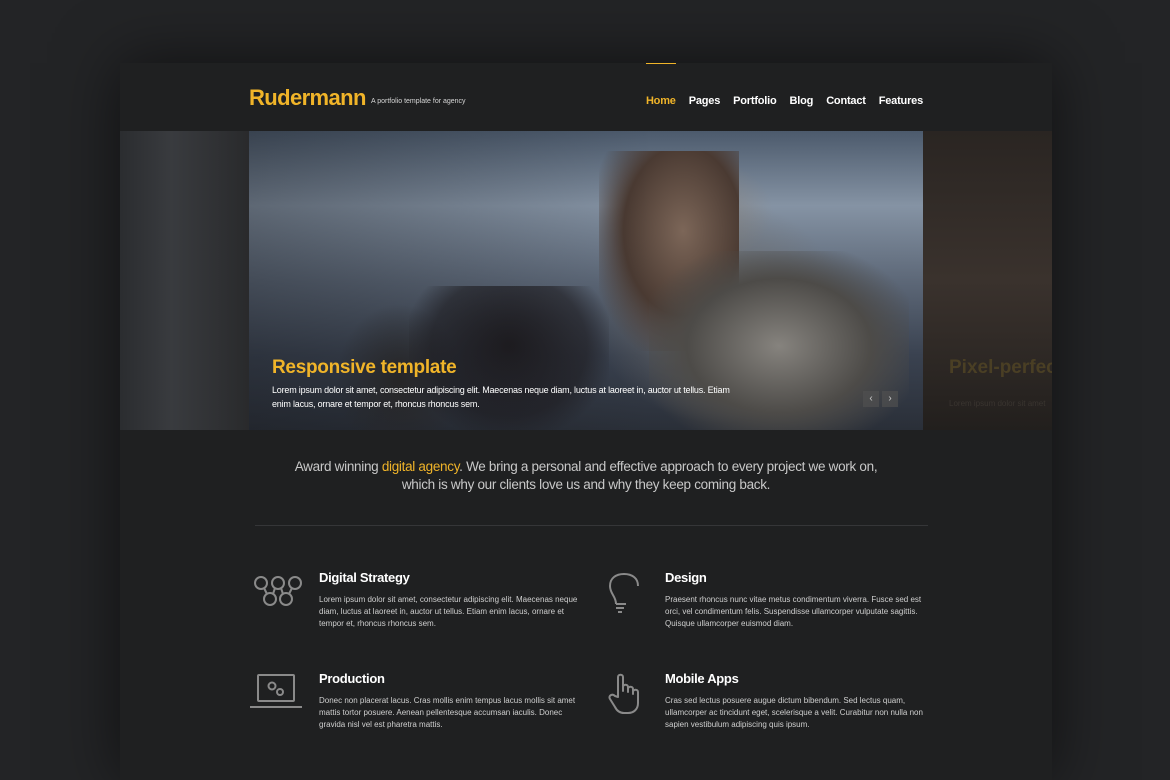 This screenshot has height=780, width=1170. I want to click on feature-title: Digital Strategy, so click(364, 577).